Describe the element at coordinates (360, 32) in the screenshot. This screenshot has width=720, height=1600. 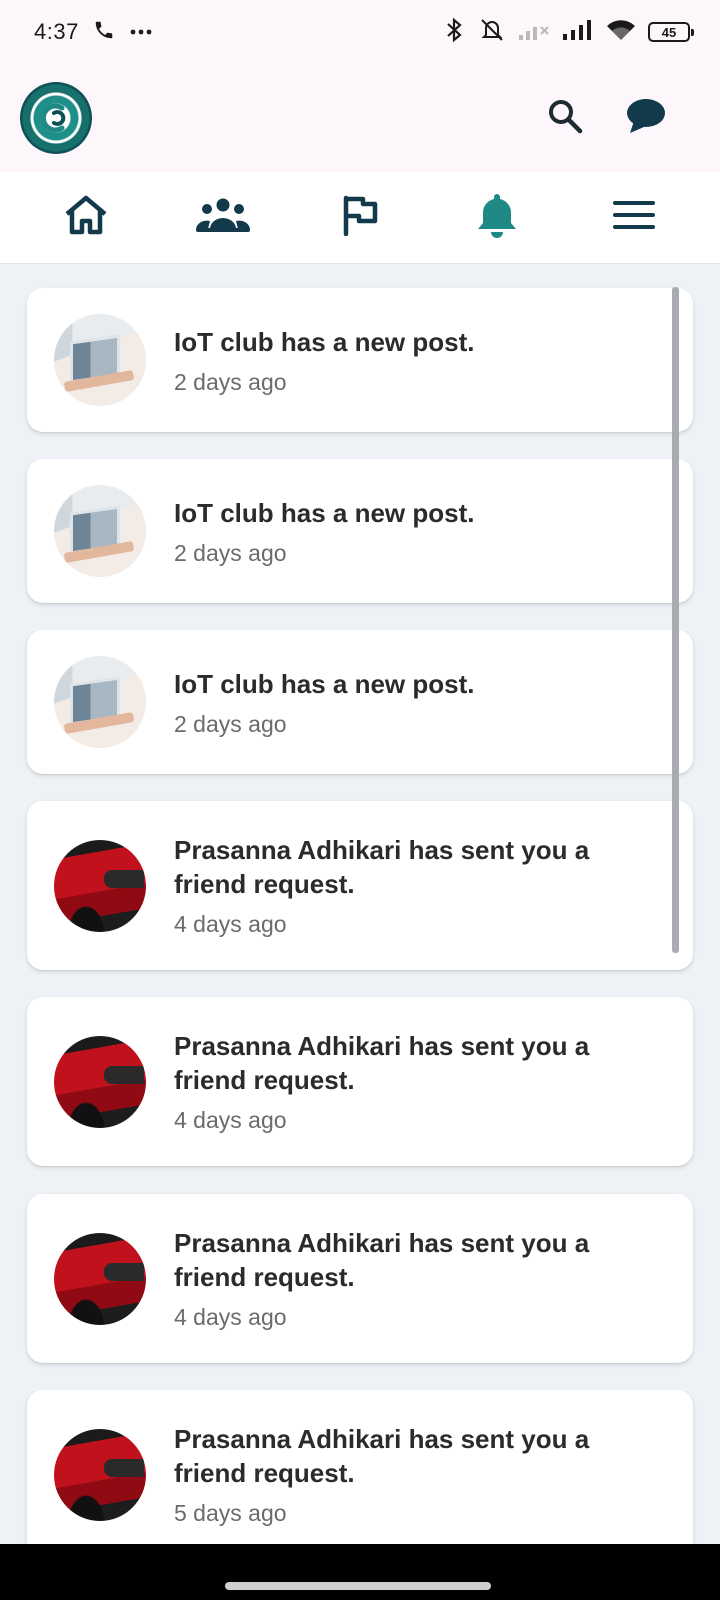
I see `status-bar: 4:37 45` at that location.